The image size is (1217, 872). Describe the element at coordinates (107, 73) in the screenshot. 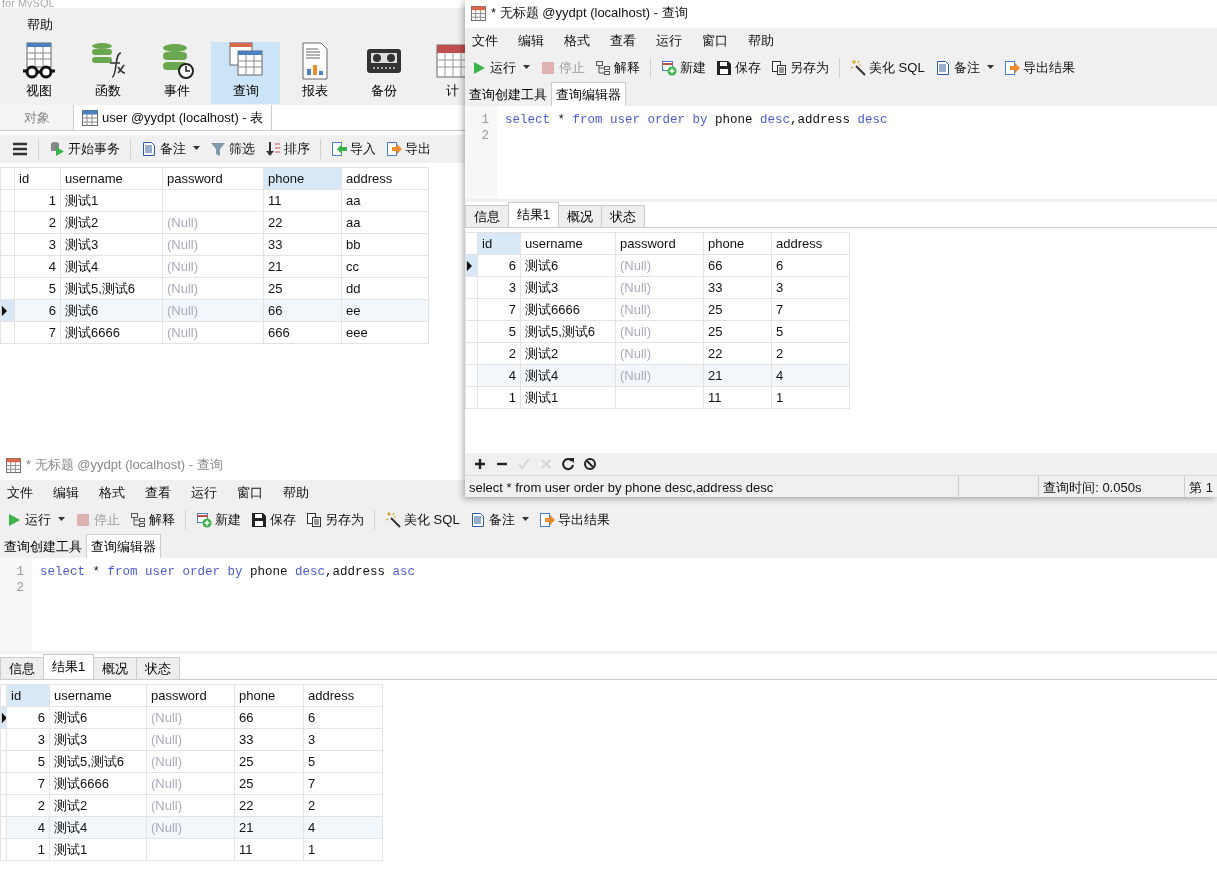

I see `ribbon-button: 函数` at that location.